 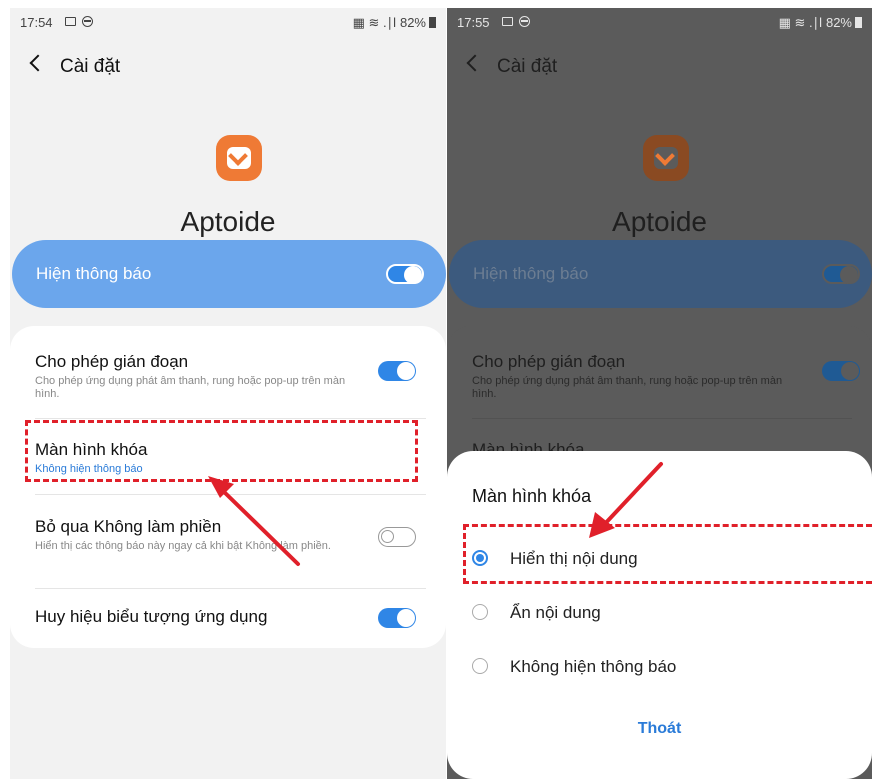 What do you see at coordinates (397, 537) in the screenshot?
I see `override-dnd-toggle` at bounding box center [397, 537].